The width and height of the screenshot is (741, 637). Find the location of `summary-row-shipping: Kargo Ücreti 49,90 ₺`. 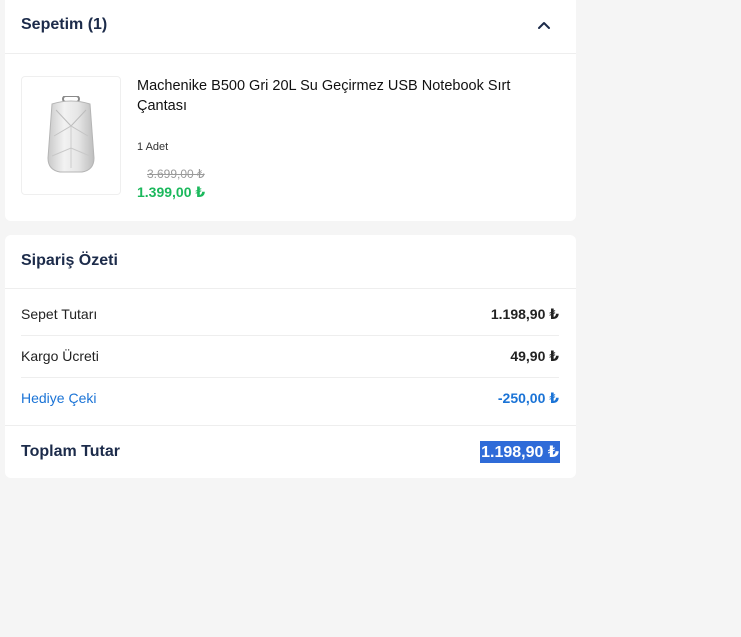

summary-row-shipping: Kargo Ücreti 49,90 ₺ is located at coordinates (290, 357).